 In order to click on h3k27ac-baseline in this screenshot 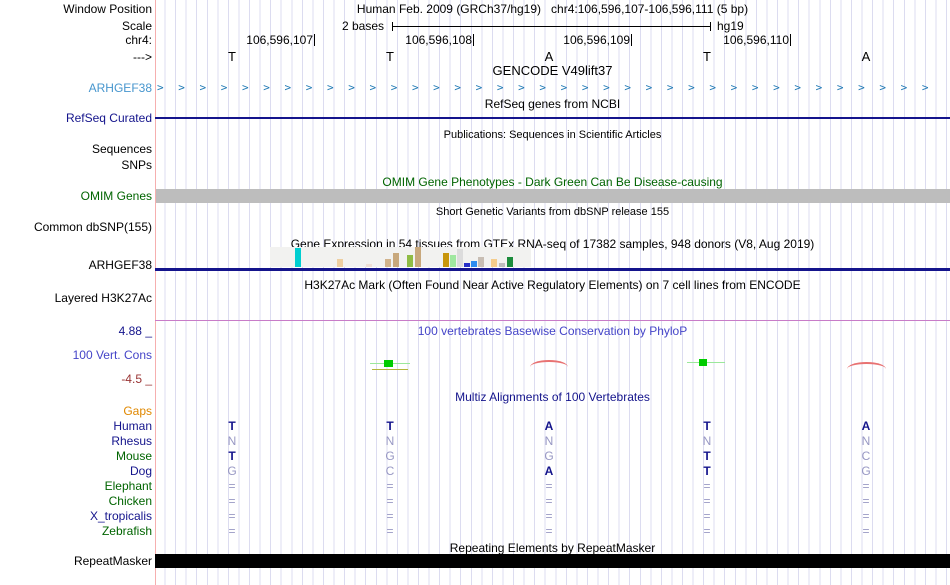, I will do `click(552, 320)`.